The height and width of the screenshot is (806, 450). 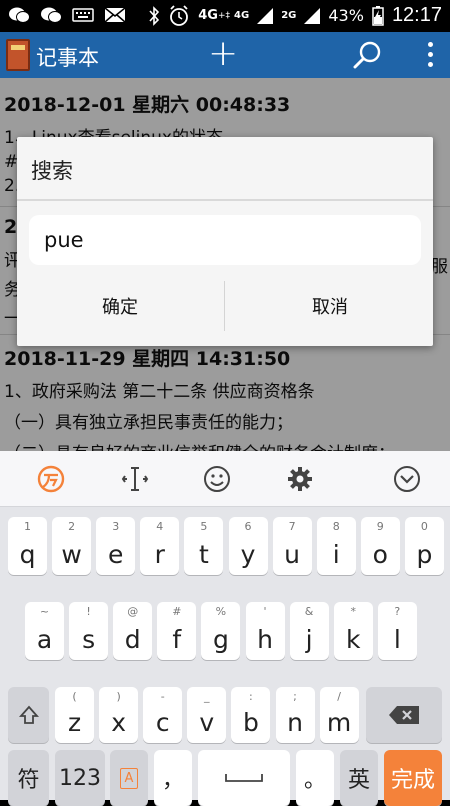 What do you see at coordinates (339, 715) in the screenshot?
I see `key-m: / m` at bounding box center [339, 715].